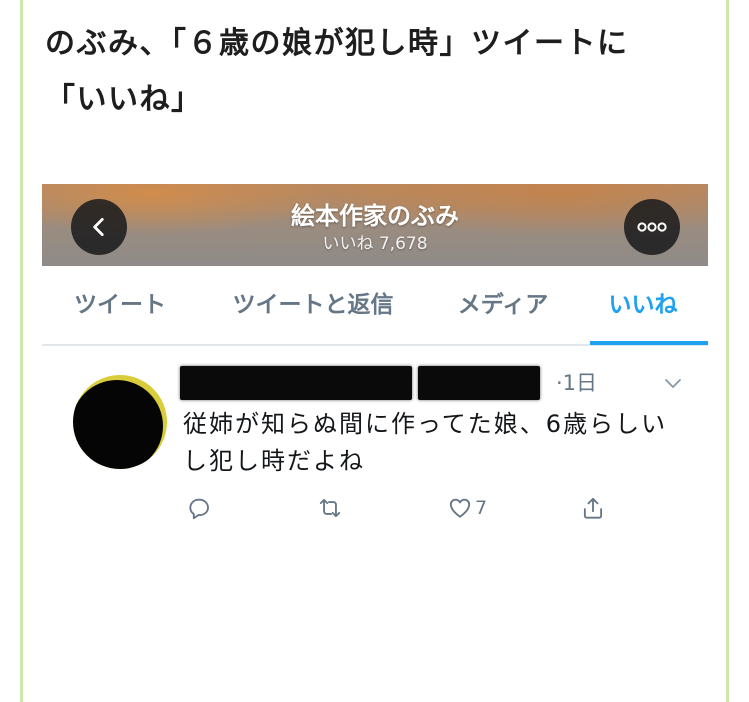 This screenshot has height=702, width=749. I want to click on reply-icon, so click(199, 508).